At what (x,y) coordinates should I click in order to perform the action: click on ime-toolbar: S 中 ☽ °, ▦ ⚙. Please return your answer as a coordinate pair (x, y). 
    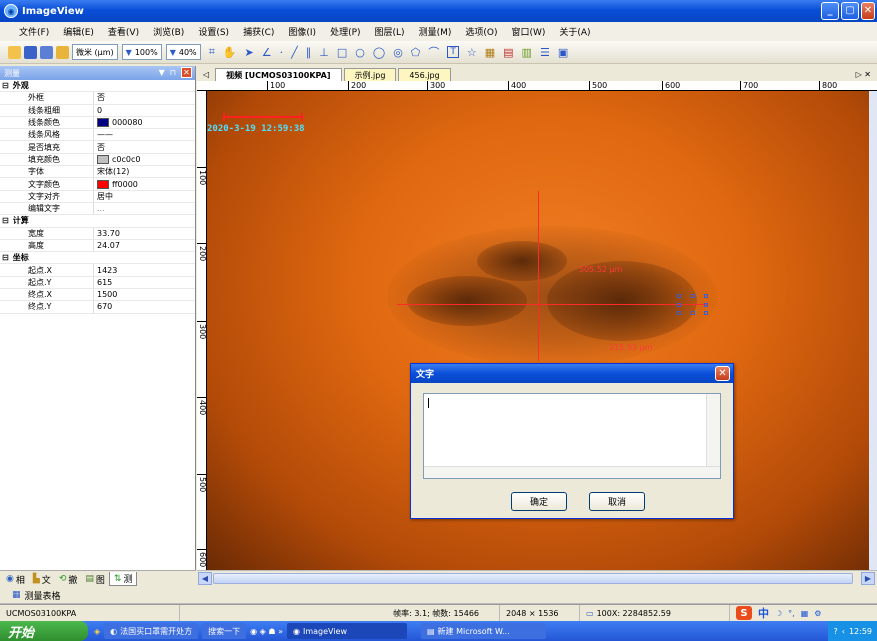
    Looking at the image, I should click on (775, 613).